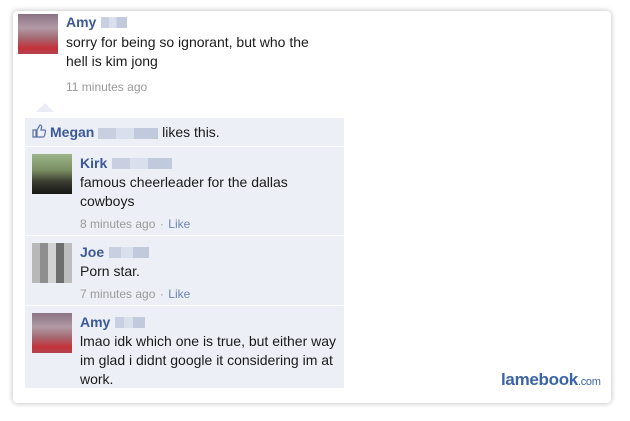  I want to click on likes-row: Megan likes this., so click(184, 132).